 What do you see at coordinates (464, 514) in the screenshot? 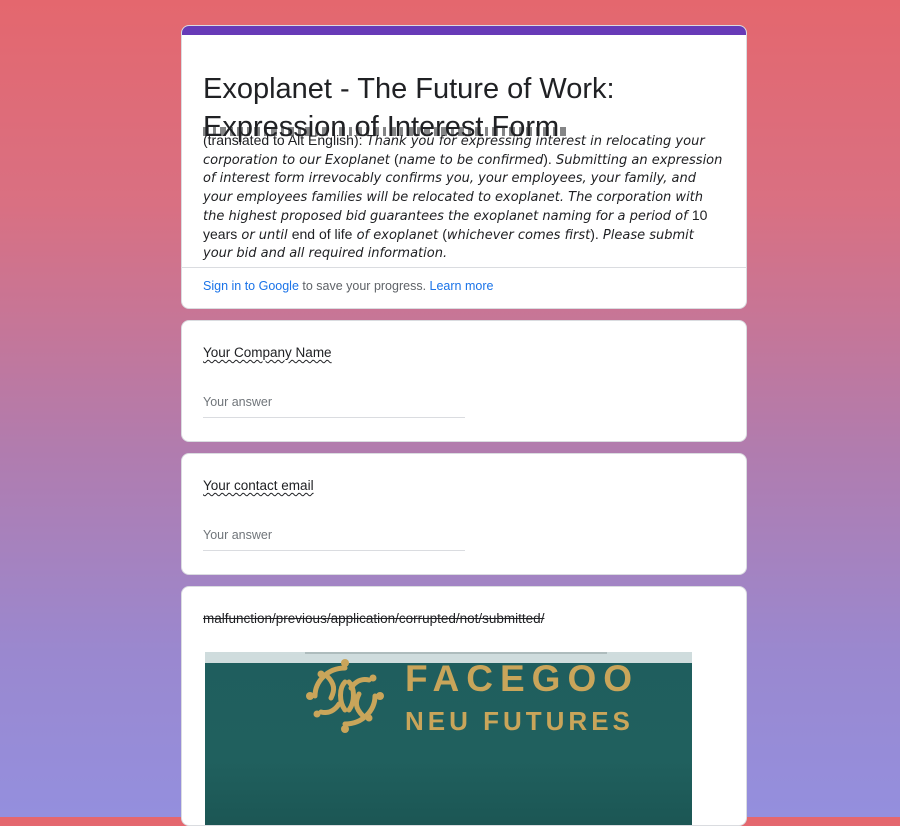
I see `question-card-email: Your contact email` at bounding box center [464, 514].